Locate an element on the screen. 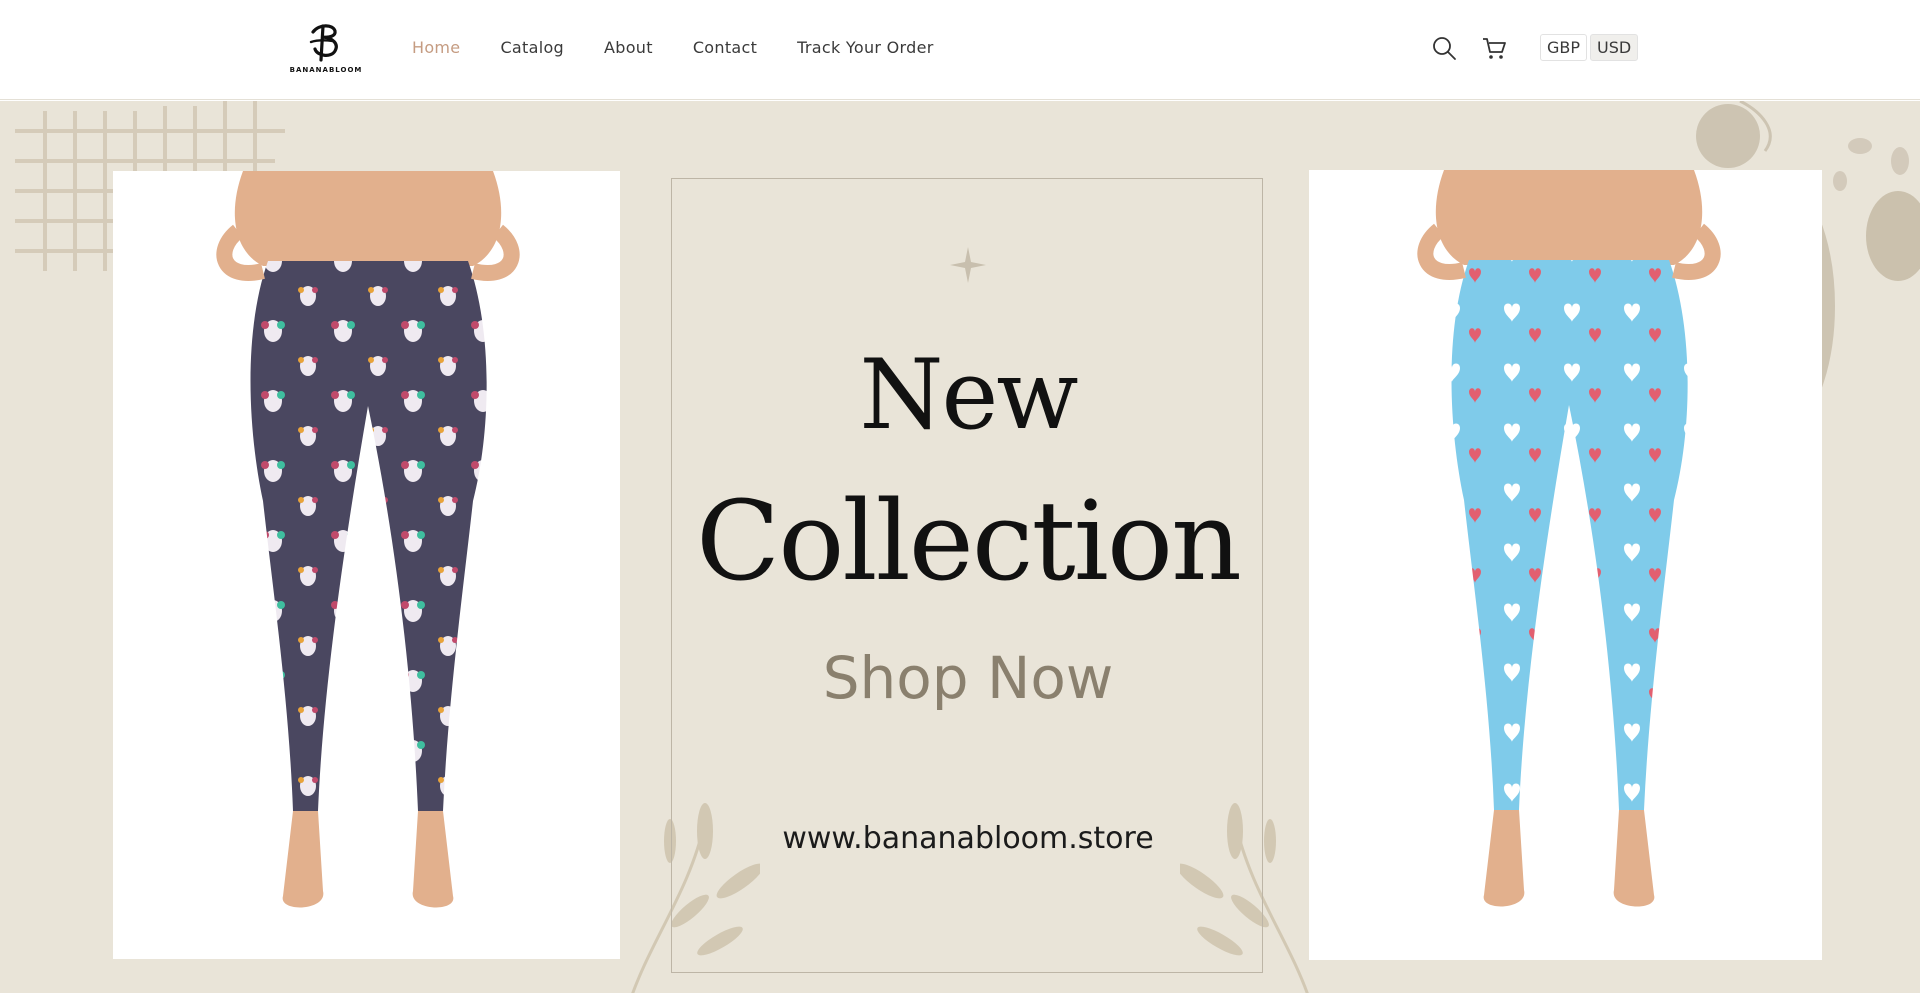 This screenshot has width=1920, height=993. leggings-dog-print-illustration is located at coordinates (368, 539).